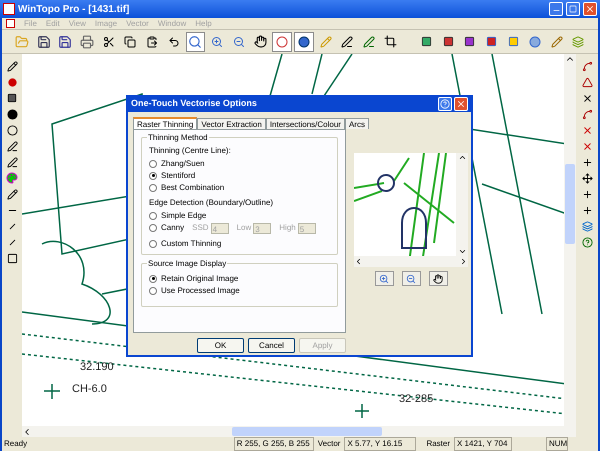 This screenshot has width=600, height=451. What do you see at coordinates (74, 9) in the screenshot?
I see `window-title: WinTopo Pro - [1431.tif]` at bounding box center [74, 9].